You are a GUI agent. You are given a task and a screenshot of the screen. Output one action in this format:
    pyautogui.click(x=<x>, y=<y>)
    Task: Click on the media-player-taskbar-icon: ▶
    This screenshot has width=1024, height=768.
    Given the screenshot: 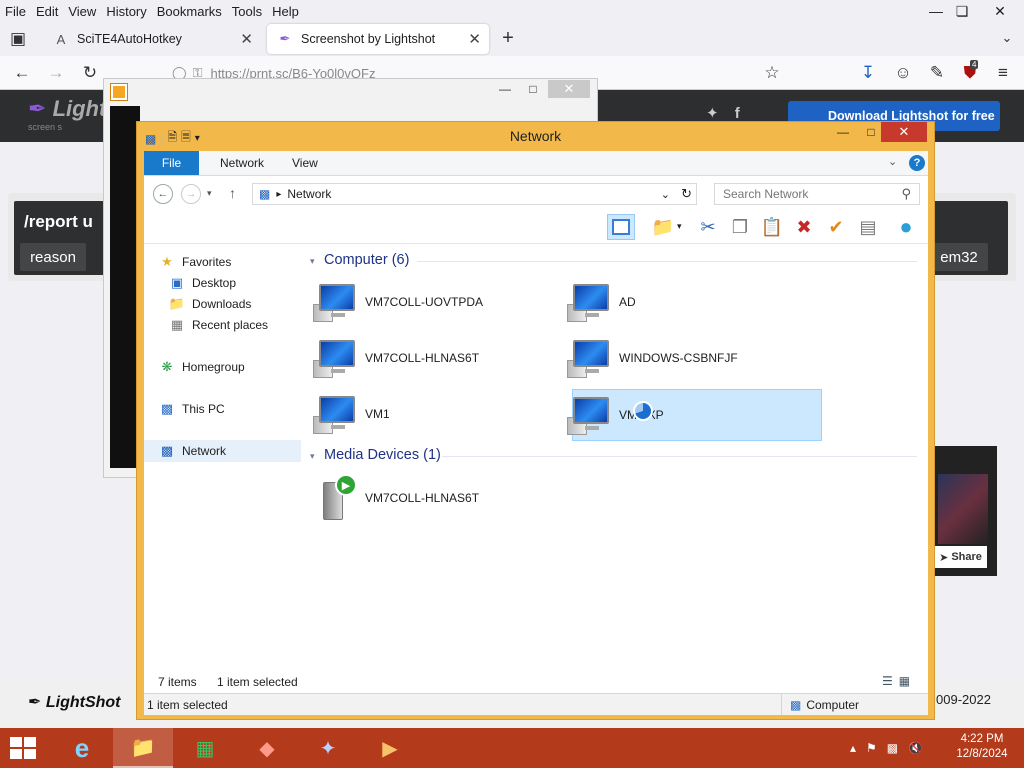 What is the action you would take?
    pyautogui.click(x=390, y=748)
    